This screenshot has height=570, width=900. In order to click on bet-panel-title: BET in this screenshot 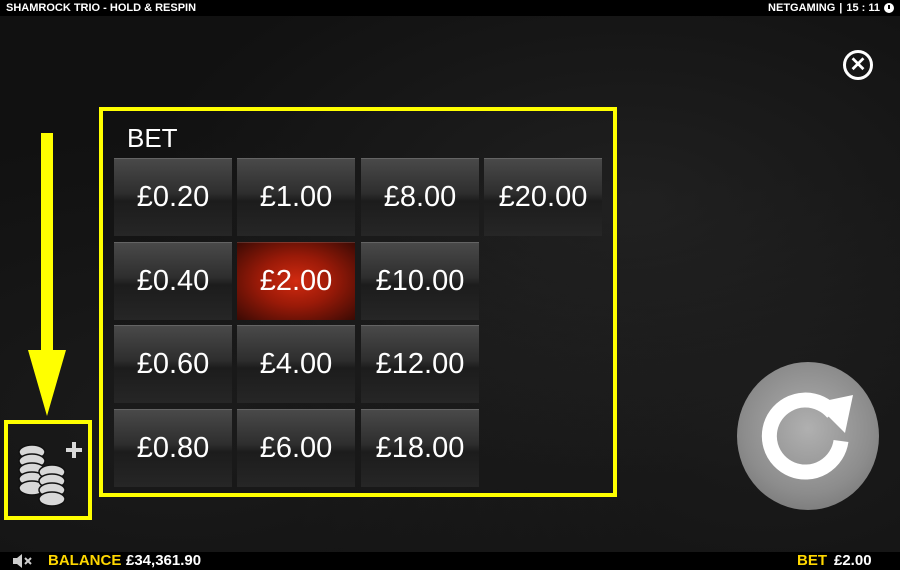, I will do `click(152, 138)`.